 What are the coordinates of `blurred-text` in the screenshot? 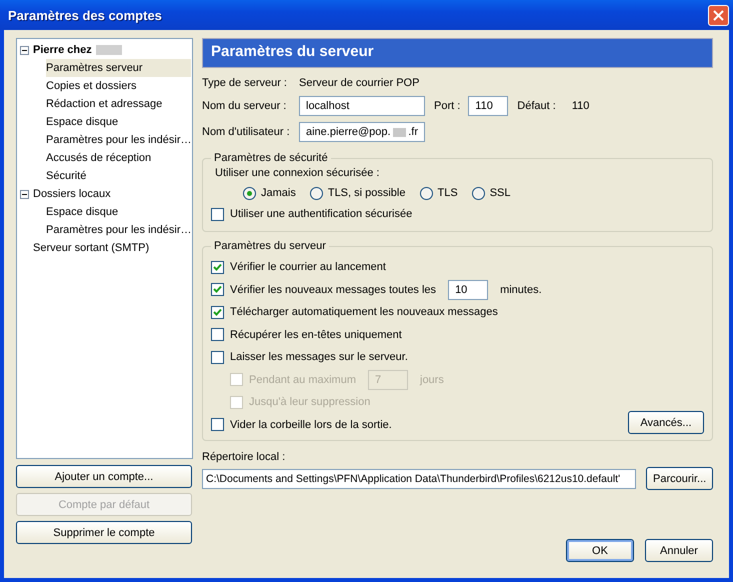 It's located at (109, 50).